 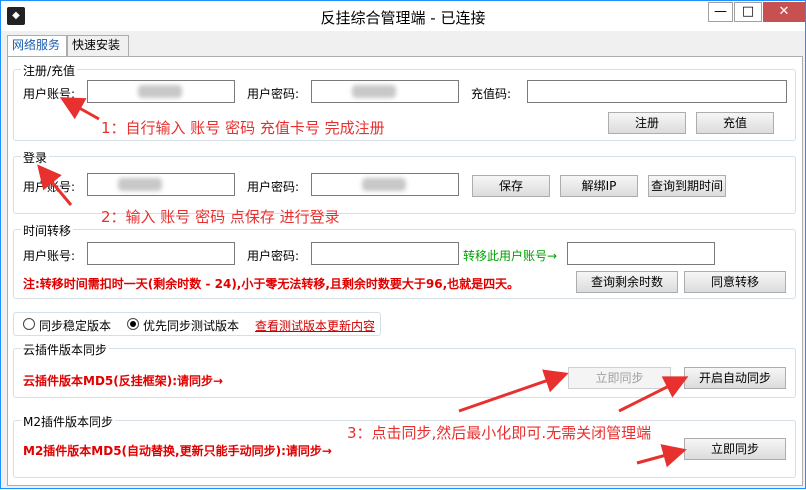 What do you see at coordinates (687, 186) in the screenshot?
I see `query-expiry-button: 查询到期时间` at bounding box center [687, 186].